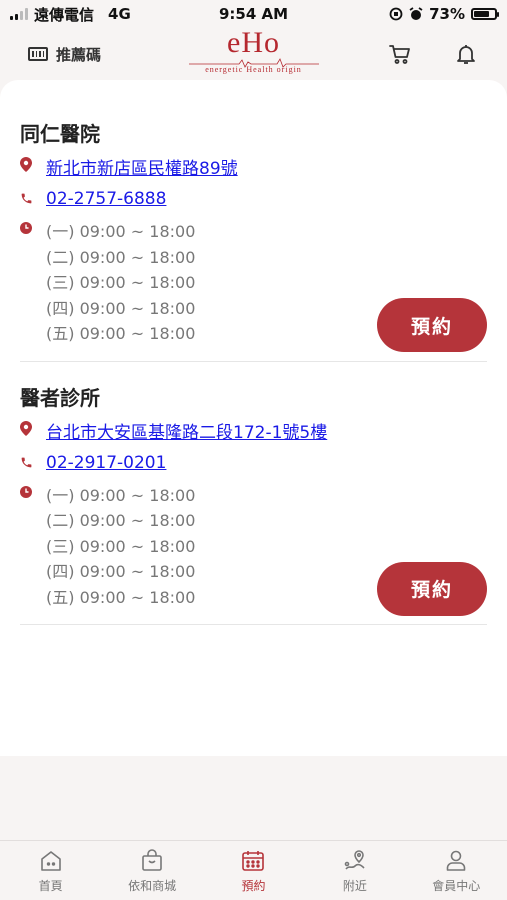 The image size is (507, 900). What do you see at coordinates (152, 859) in the screenshot?
I see `shopping-bag-icon` at bounding box center [152, 859].